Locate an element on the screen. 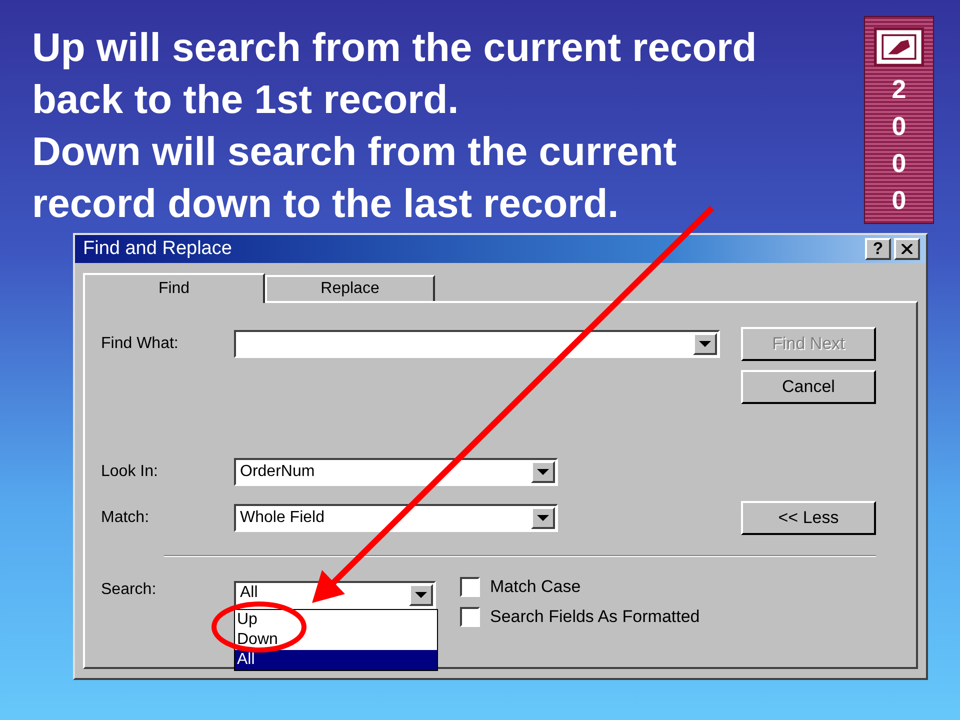  tab: Find is located at coordinates (174, 288).